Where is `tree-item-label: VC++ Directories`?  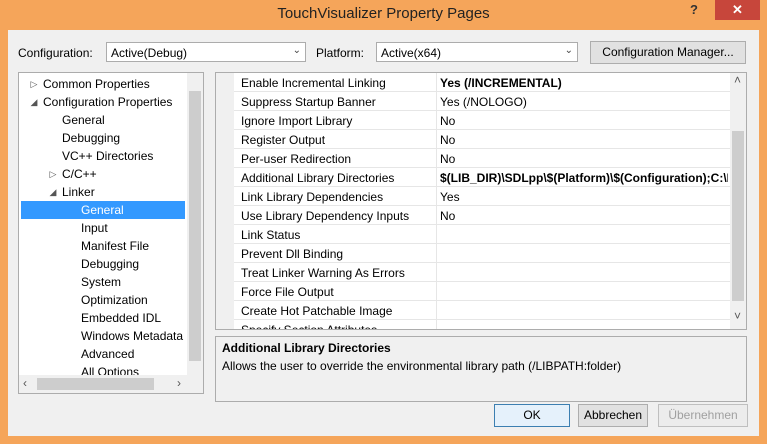 tree-item-label: VC++ Directories is located at coordinates (108, 156).